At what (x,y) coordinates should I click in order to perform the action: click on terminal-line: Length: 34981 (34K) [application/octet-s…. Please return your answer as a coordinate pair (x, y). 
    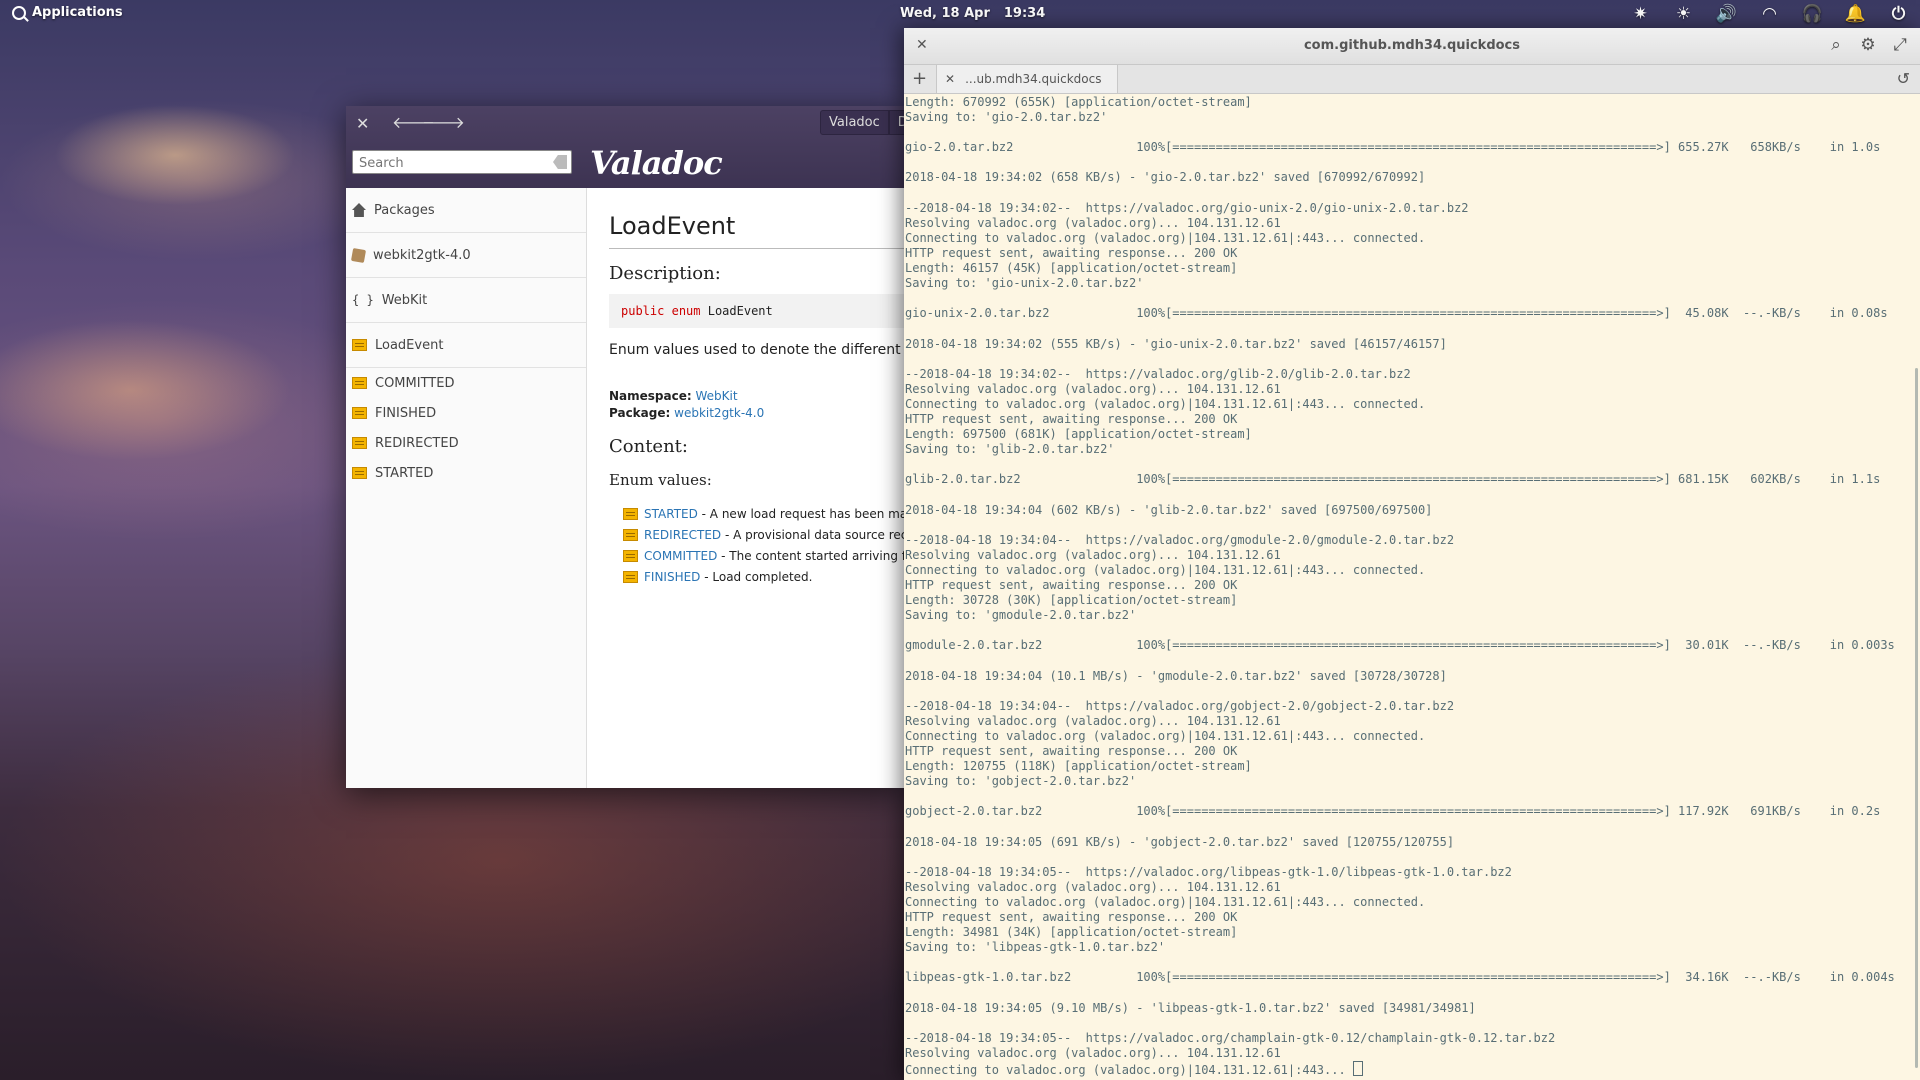
    Looking at the image, I should click on (1071, 932).